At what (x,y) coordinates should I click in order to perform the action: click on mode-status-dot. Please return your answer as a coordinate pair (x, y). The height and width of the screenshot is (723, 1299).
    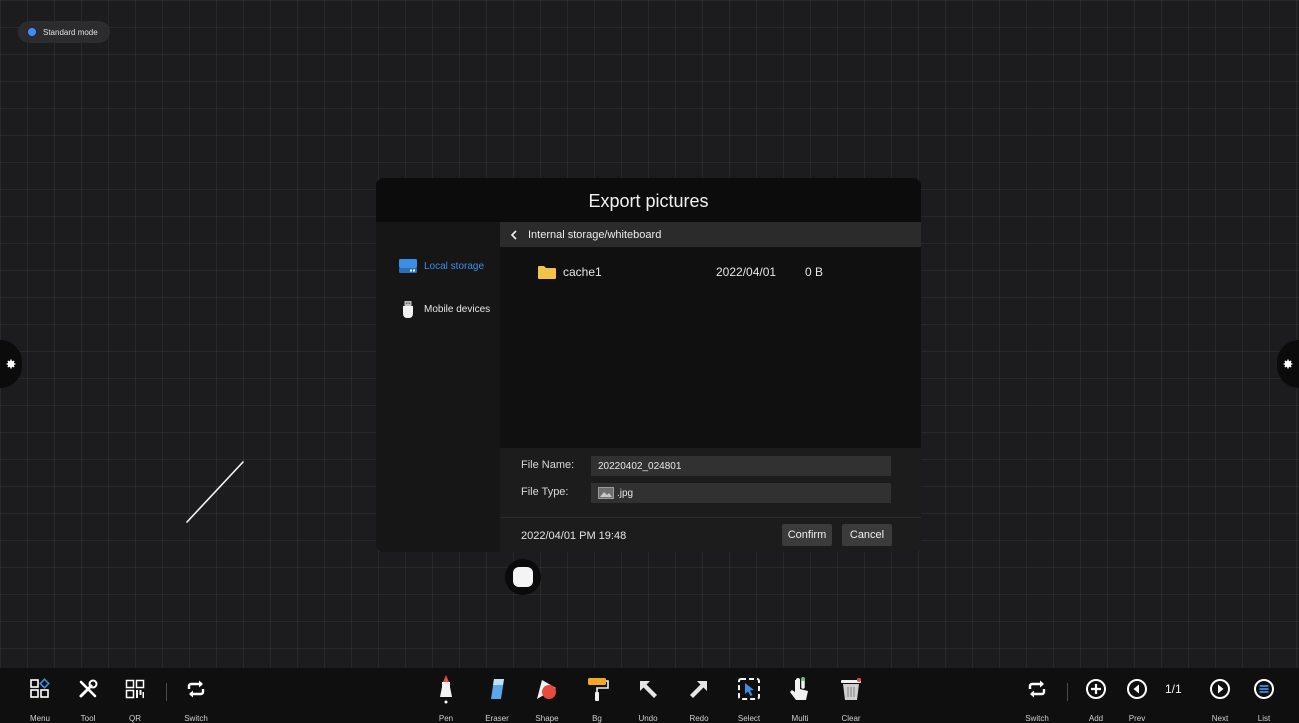
    Looking at the image, I should click on (32, 32).